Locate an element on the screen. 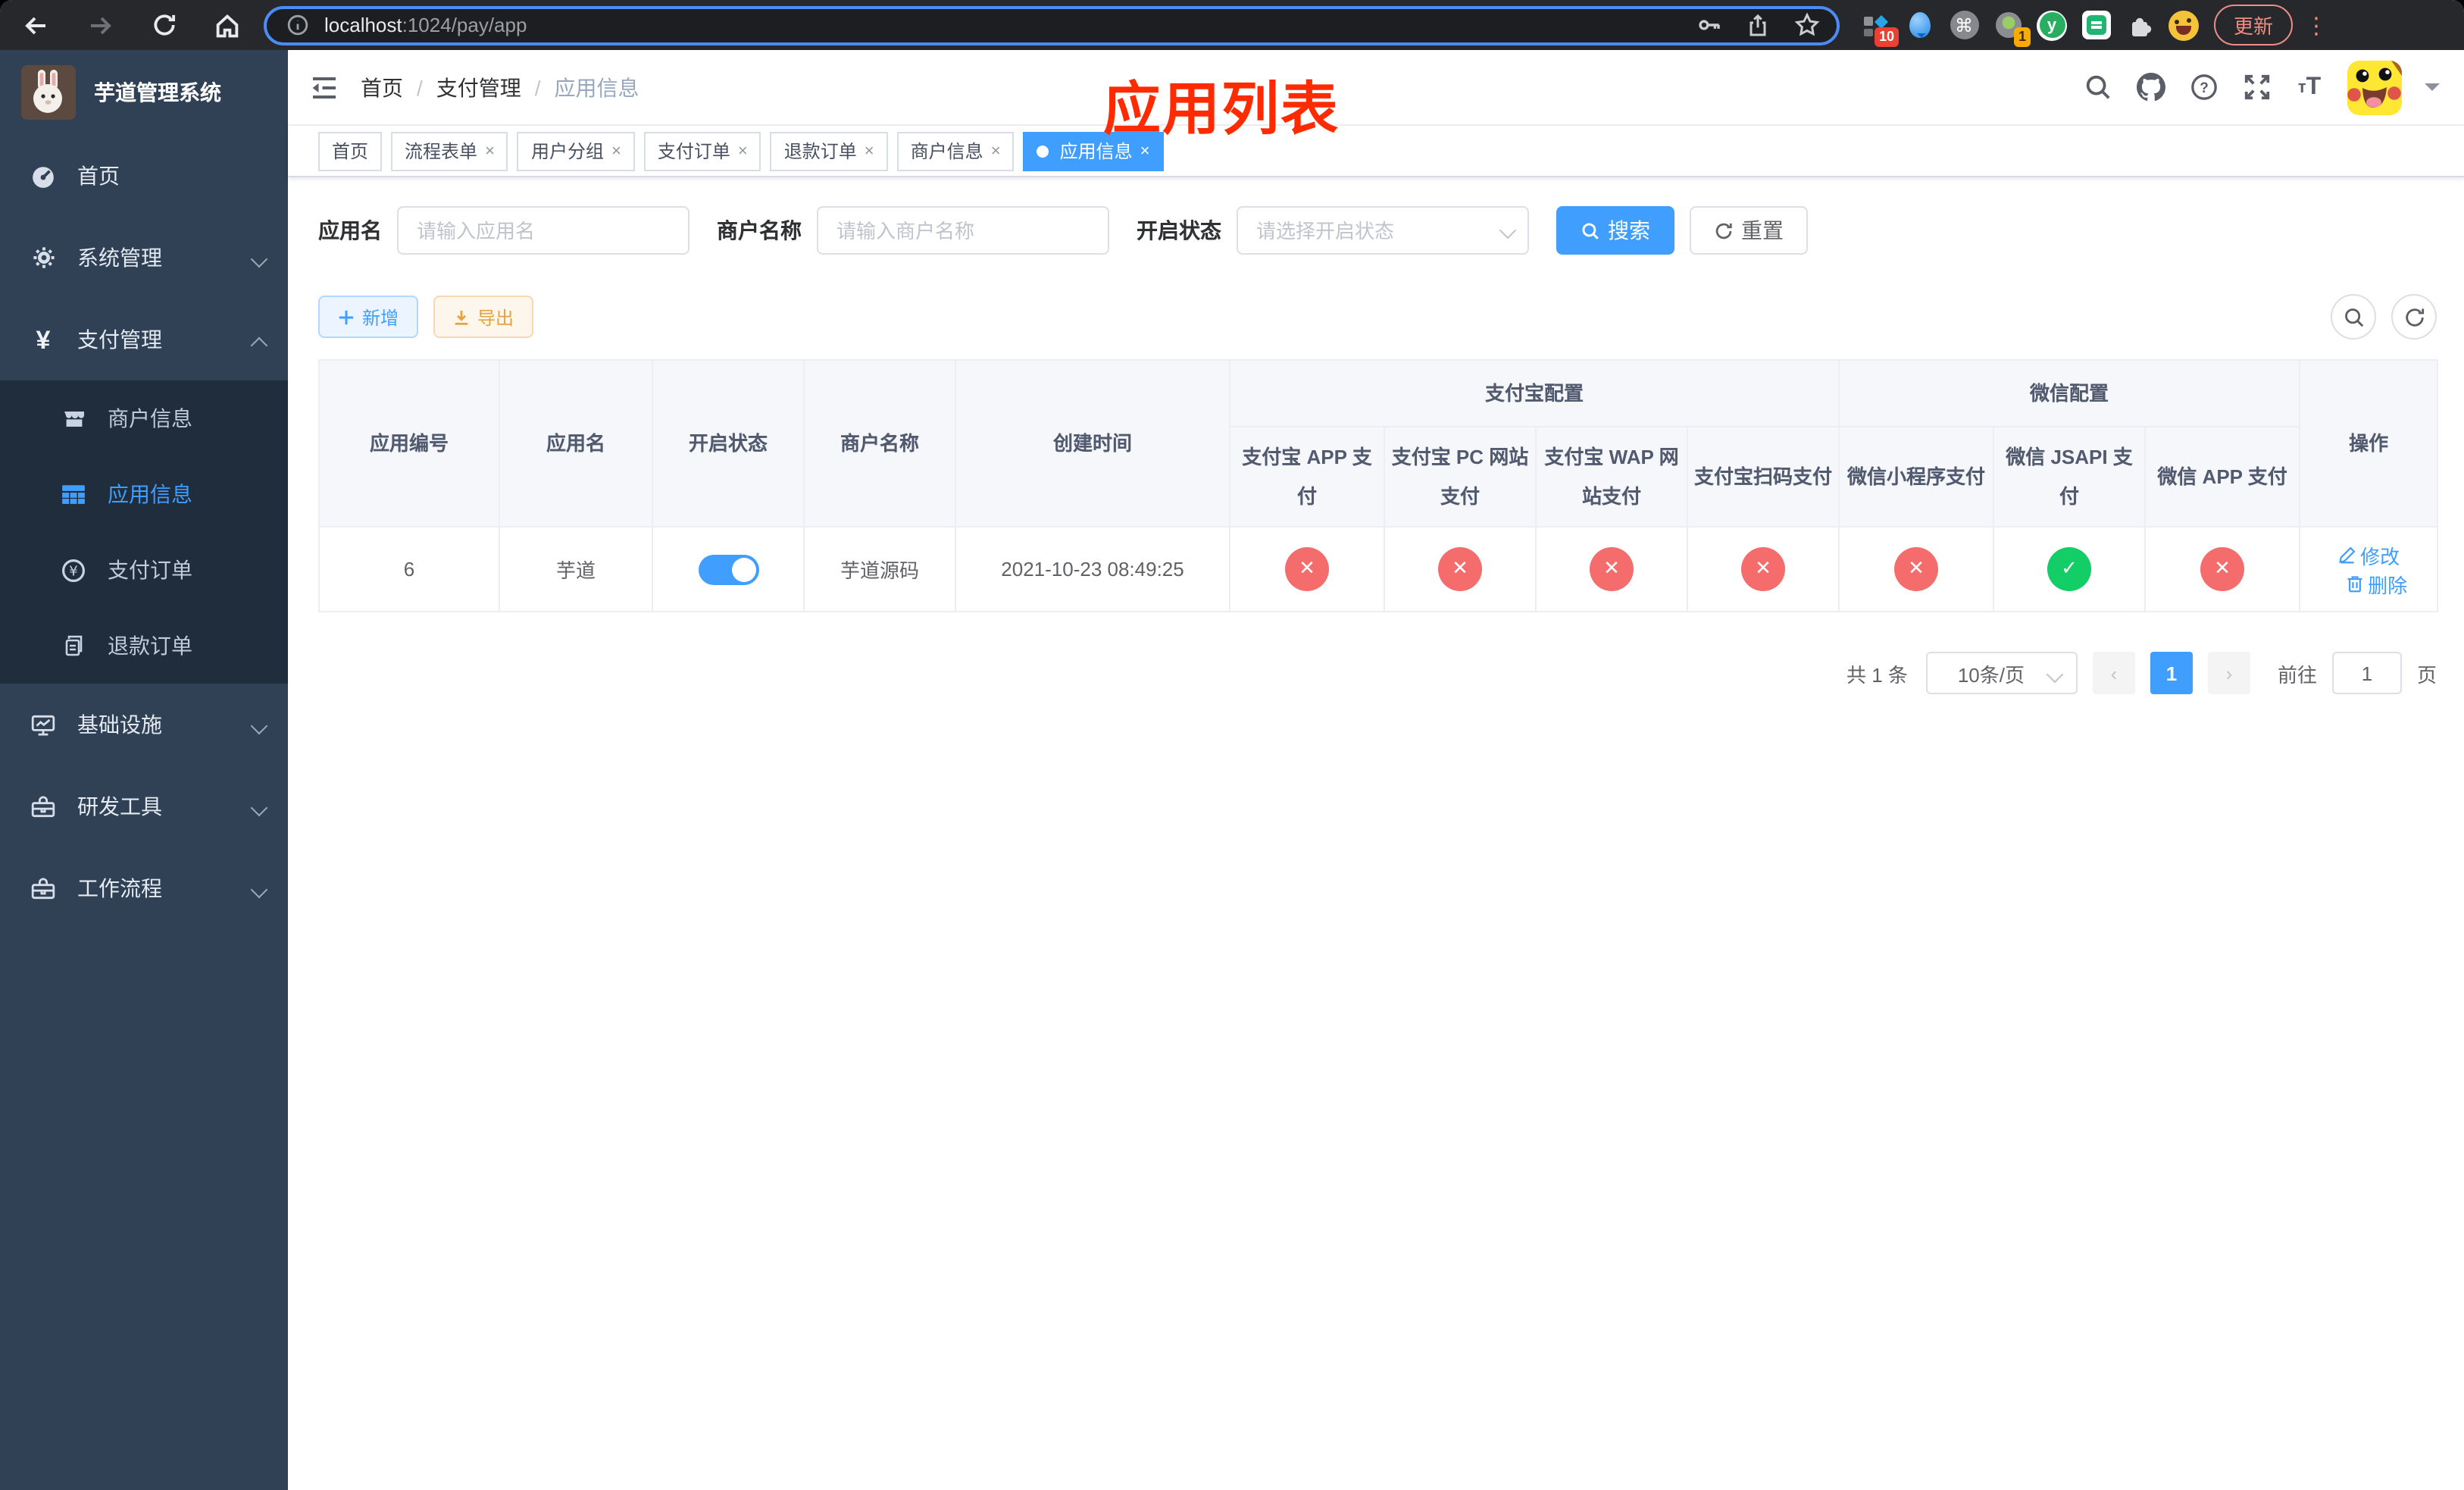 Image resolution: width=2464 pixels, height=1490 pixels. help-icon: ? is located at coordinates (2203, 87).